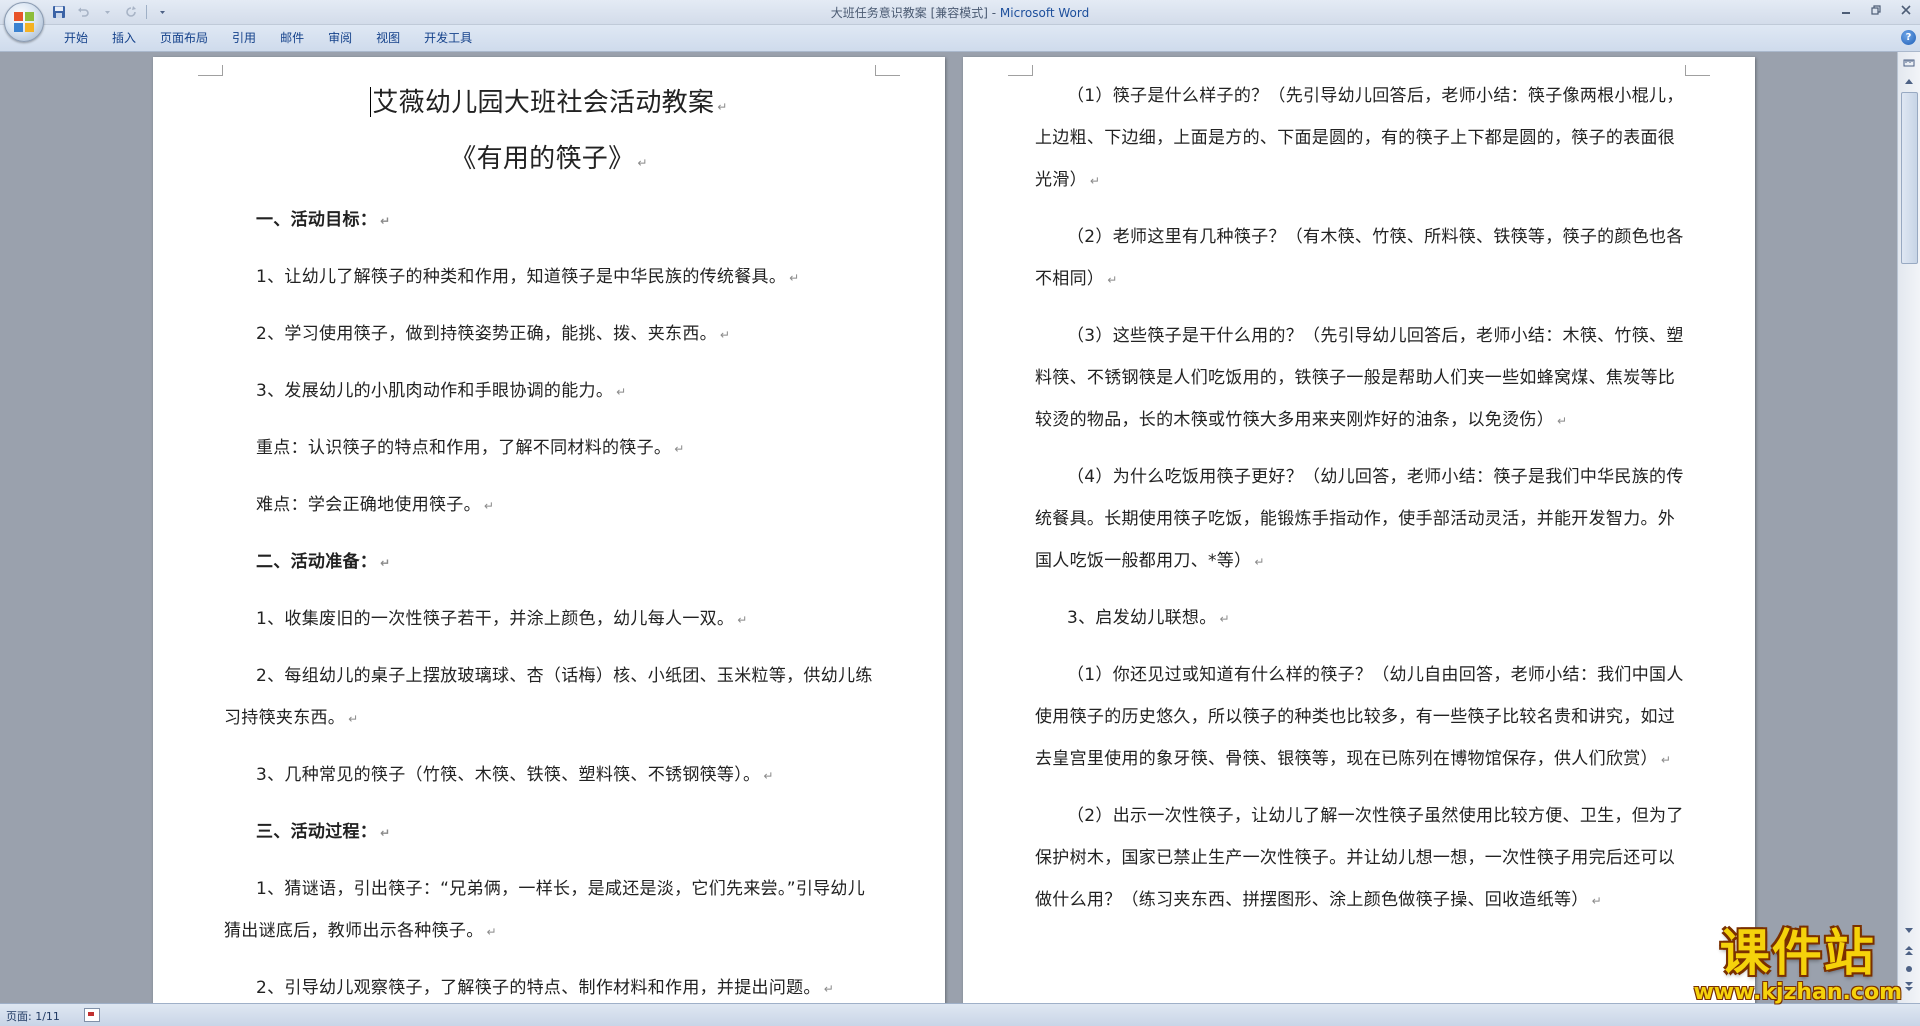 This screenshot has width=1920, height=1026. Describe the element at coordinates (549, 619) in the screenshot. I see `paragraph: 1、收集废旧的一次性筷子若干，并涂上颜色，幼儿每人一双。 ↵` at that location.